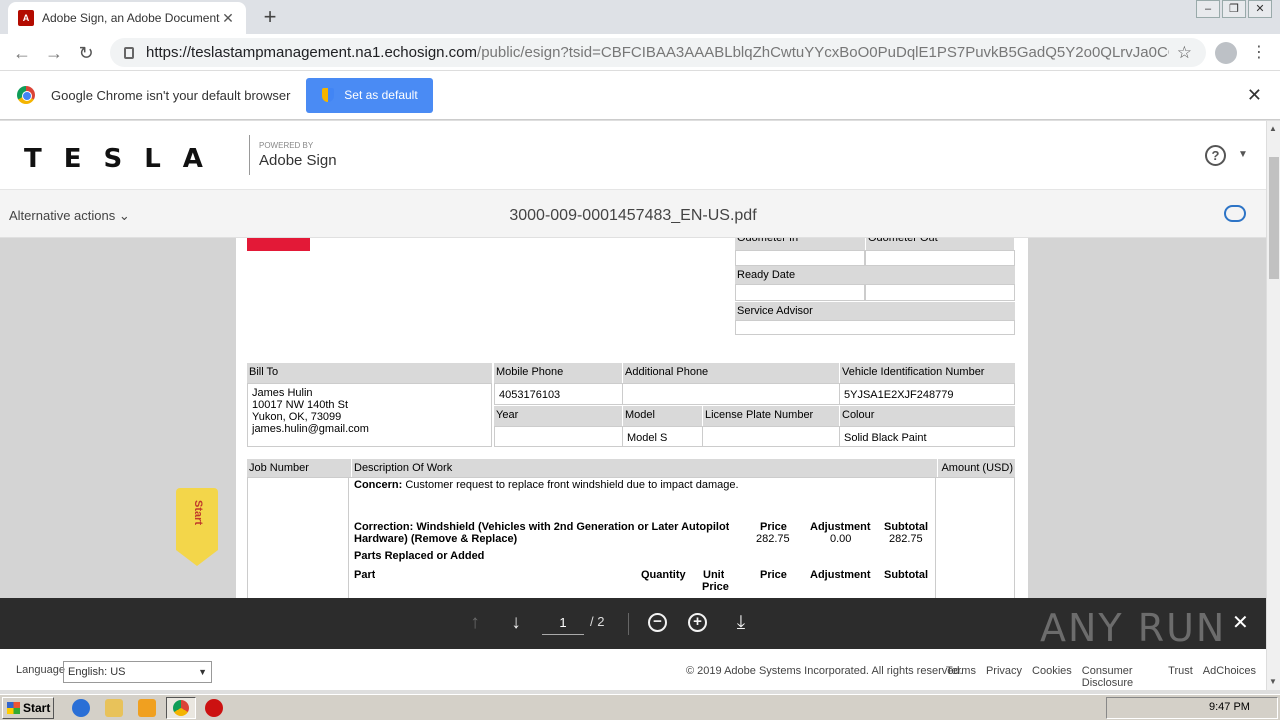 The image size is (1280, 720). What do you see at coordinates (731, 394) in the screenshot?
I see `additional-phone-value` at bounding box center [731, 394].